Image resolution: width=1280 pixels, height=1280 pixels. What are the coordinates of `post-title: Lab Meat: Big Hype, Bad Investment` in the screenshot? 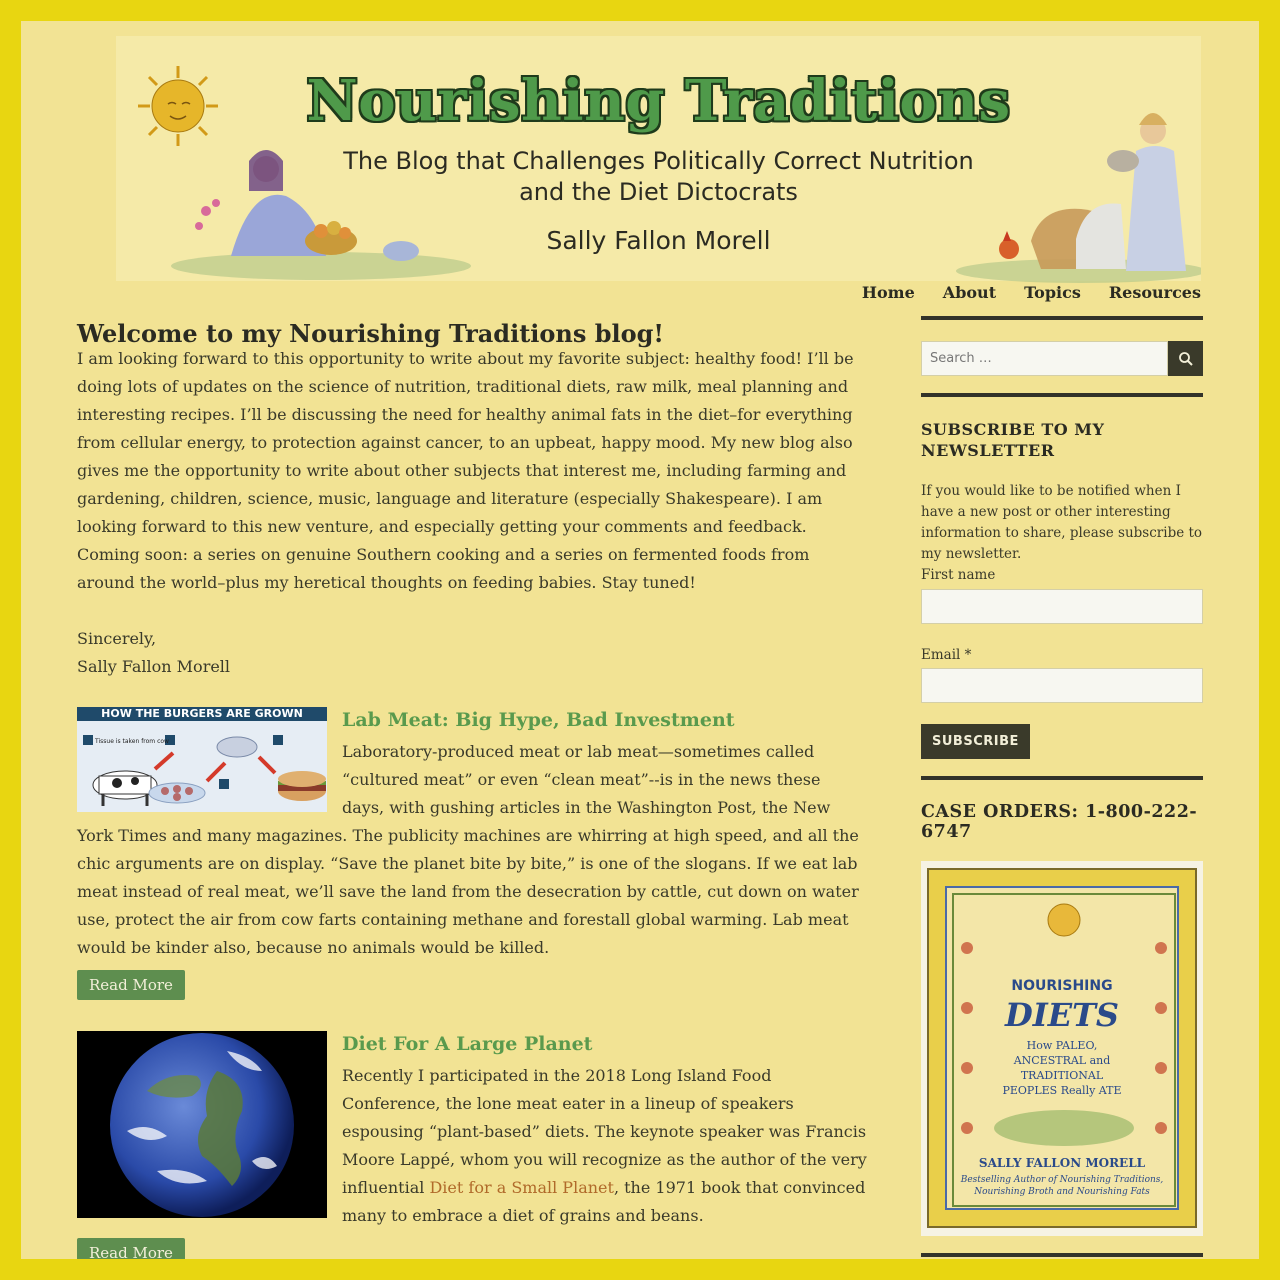 It's located at (604, 720).